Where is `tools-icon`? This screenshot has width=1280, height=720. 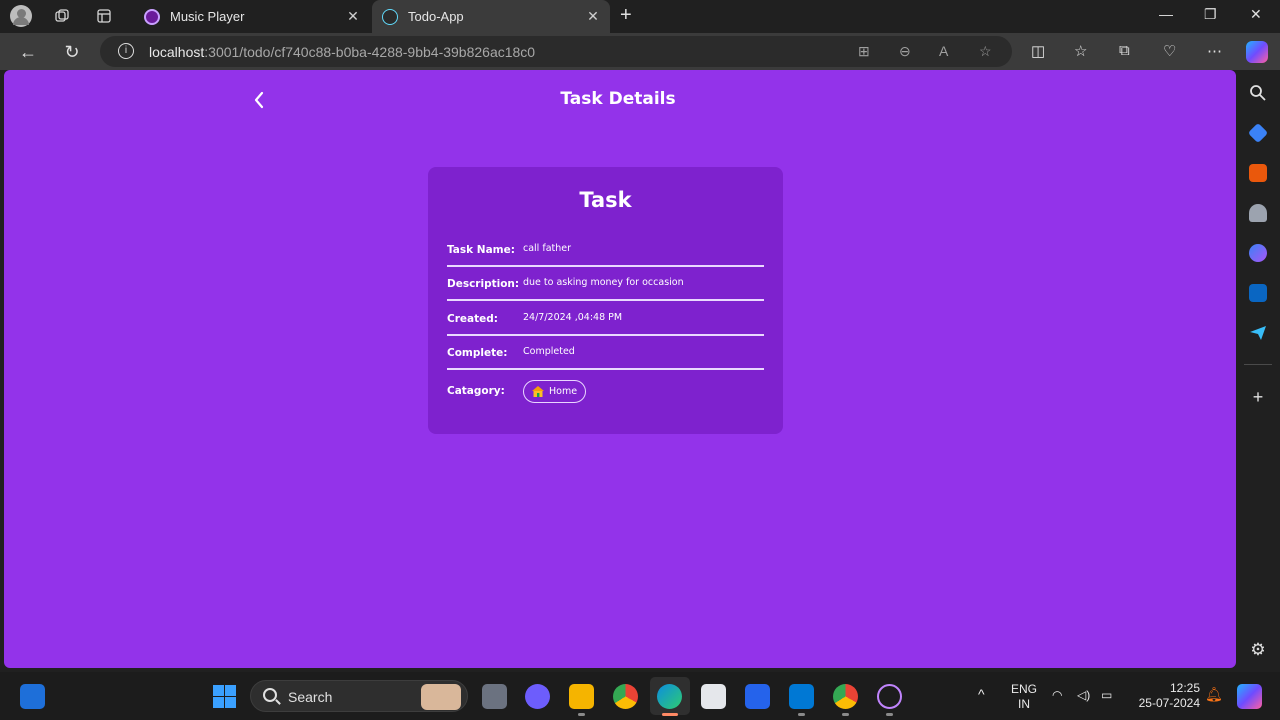 tools-icon is located at coordinates (1258, 173).